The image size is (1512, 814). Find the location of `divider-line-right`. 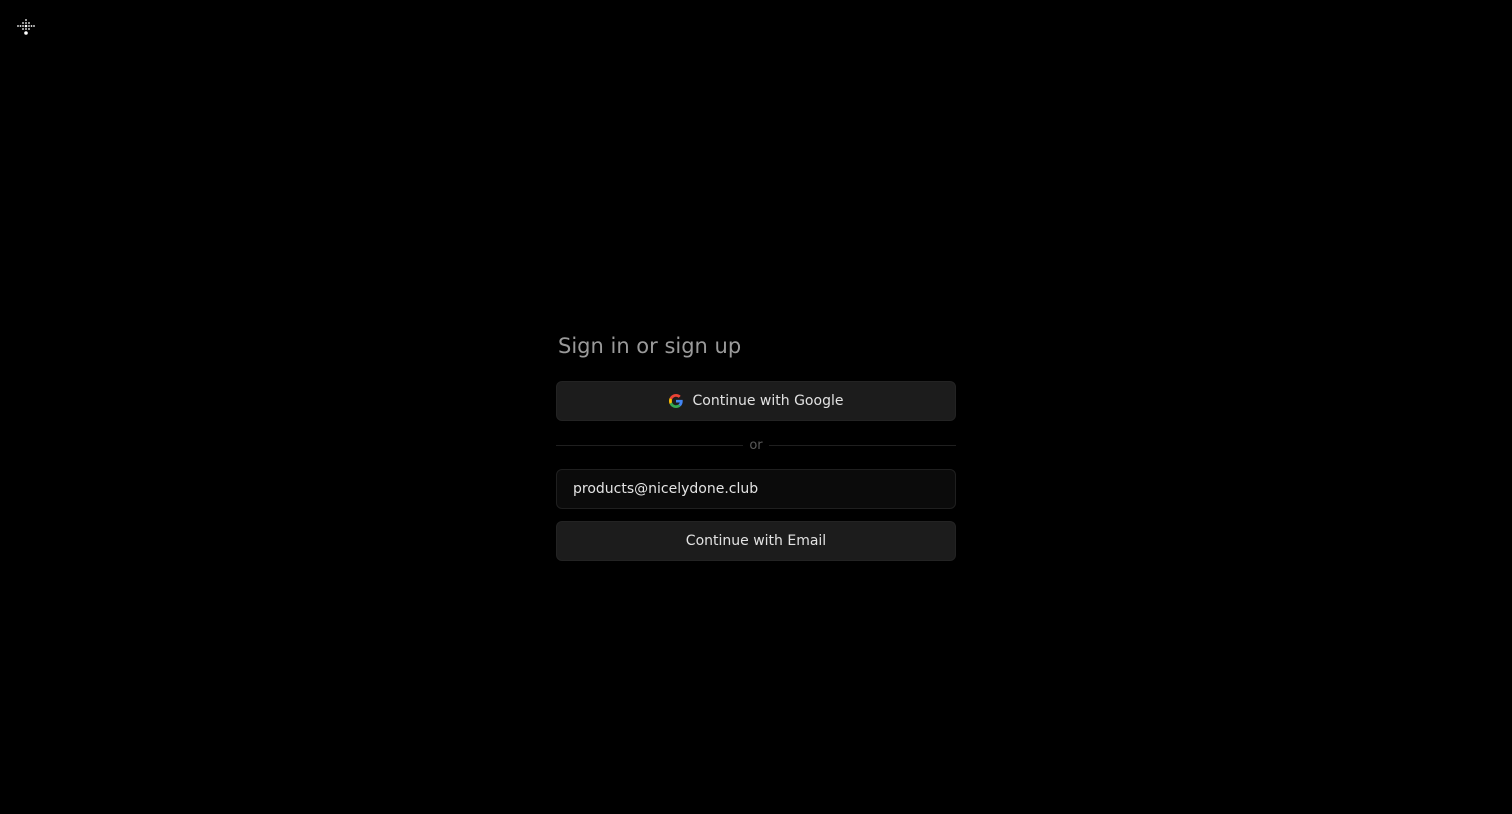

divider-line-right is located at coordinates (862, 445).